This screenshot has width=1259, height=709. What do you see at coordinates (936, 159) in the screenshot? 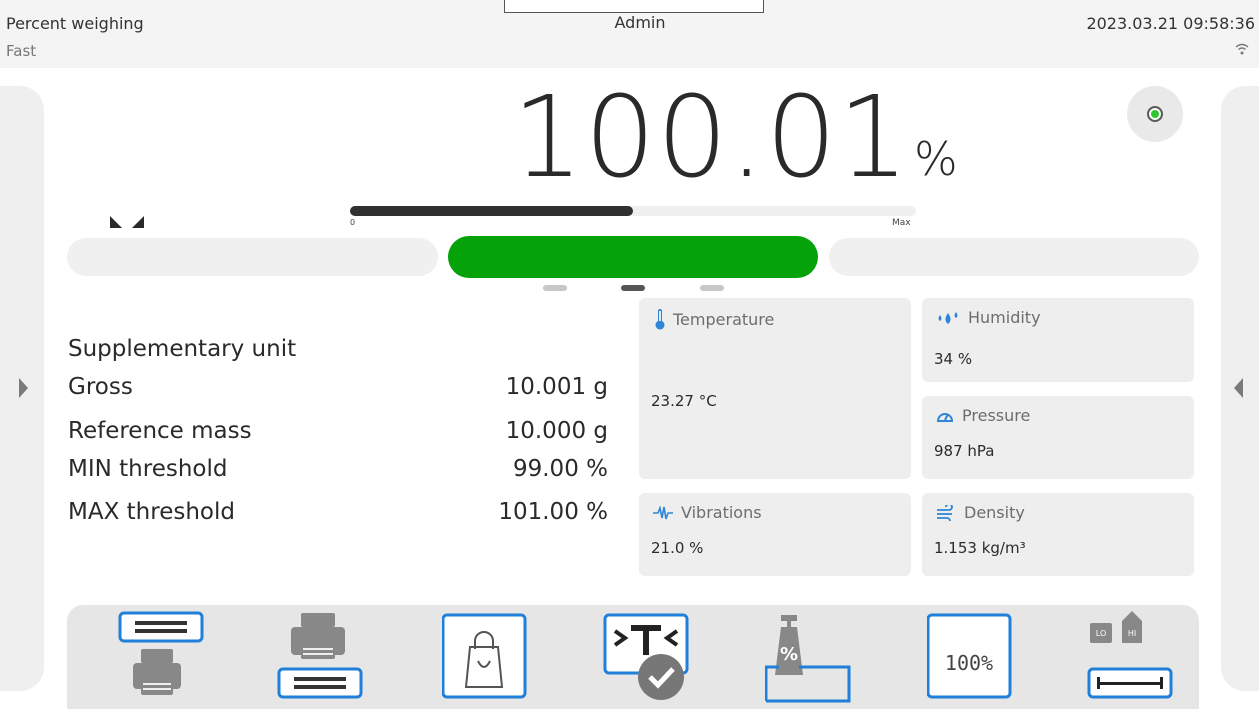
I see `reading-unit: %` at bounding box center [936, 159].